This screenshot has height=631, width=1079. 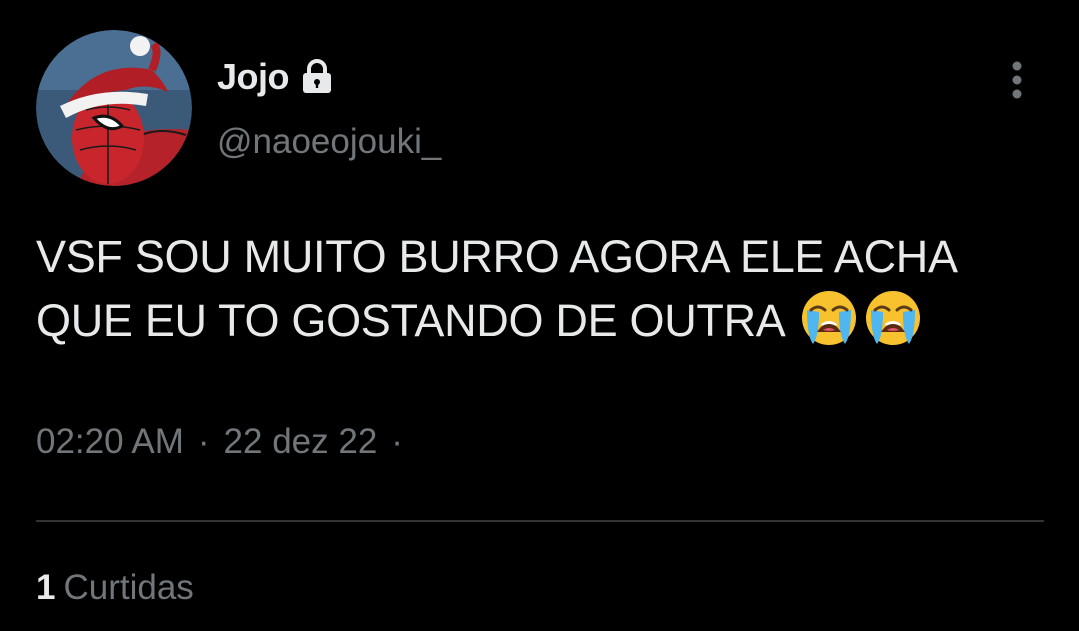 I want to click on tweet-text-line-2: QUE EU TO GOSTANDO DE OUTRA, so click(x=541, y=320).